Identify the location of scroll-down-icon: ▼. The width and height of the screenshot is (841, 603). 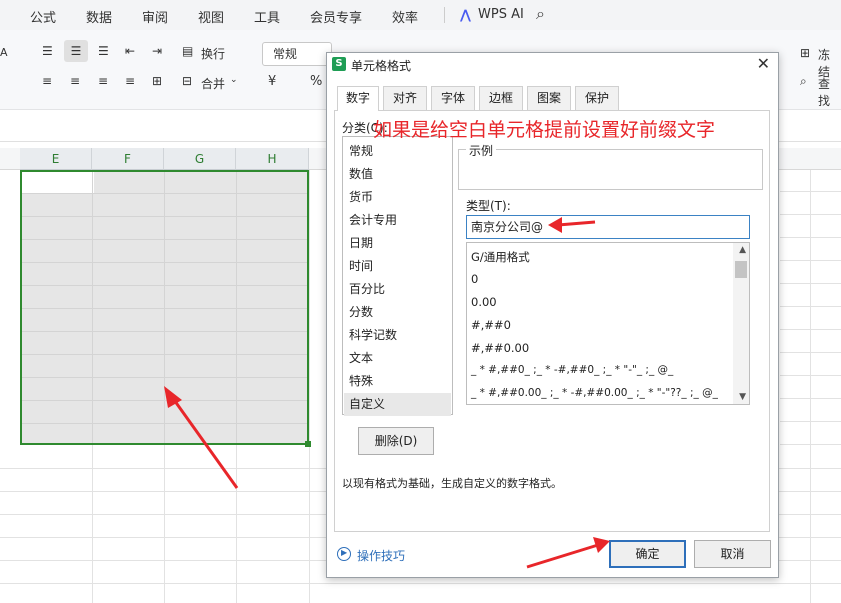
(742, 397).